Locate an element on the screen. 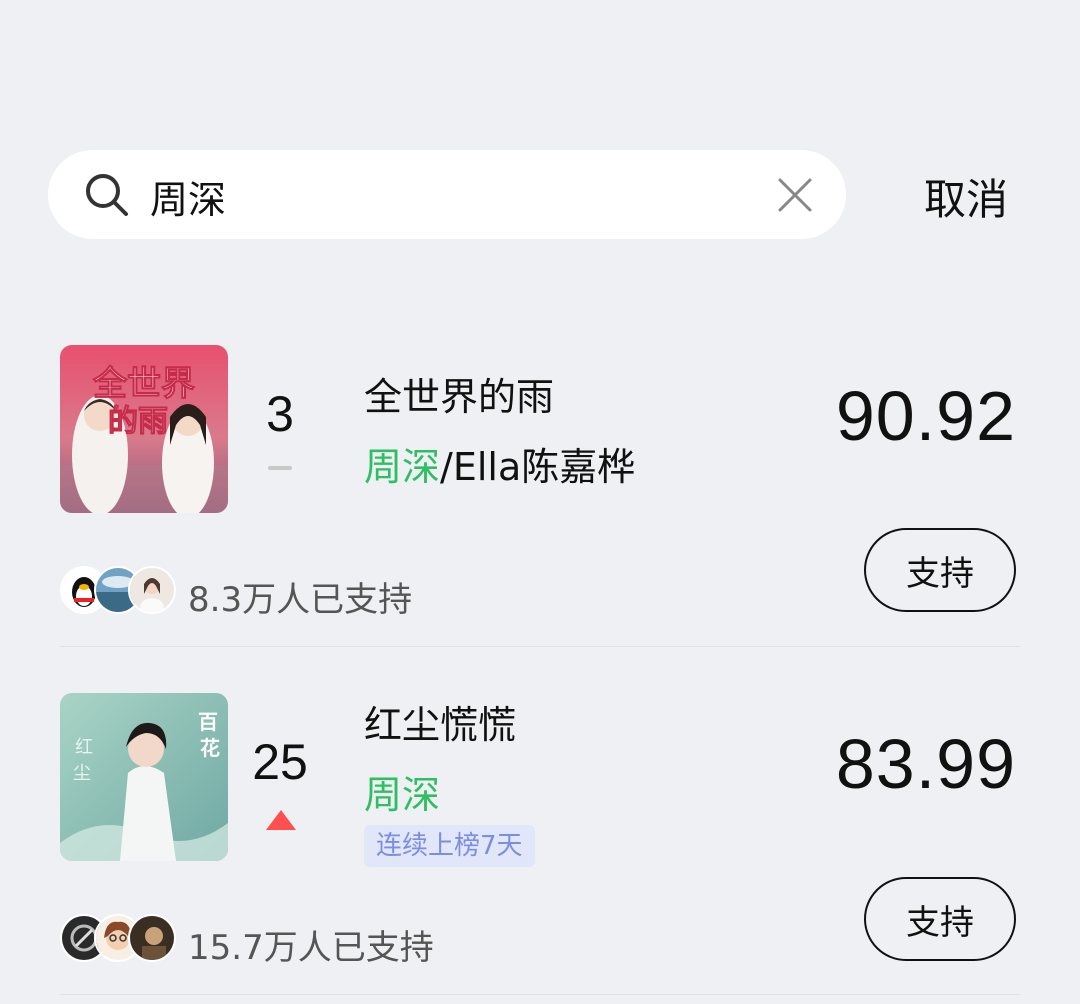  streak-badge: 连续上榜7天 is located at coordinates (449, 846).